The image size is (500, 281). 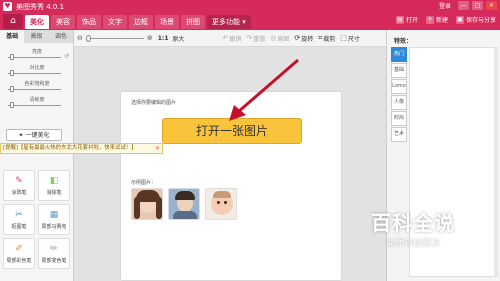 What do you see at coordinates (413, 223) in the screenshot?
I see `watermark-main: 百科全说` at bounding box center [413, 223].